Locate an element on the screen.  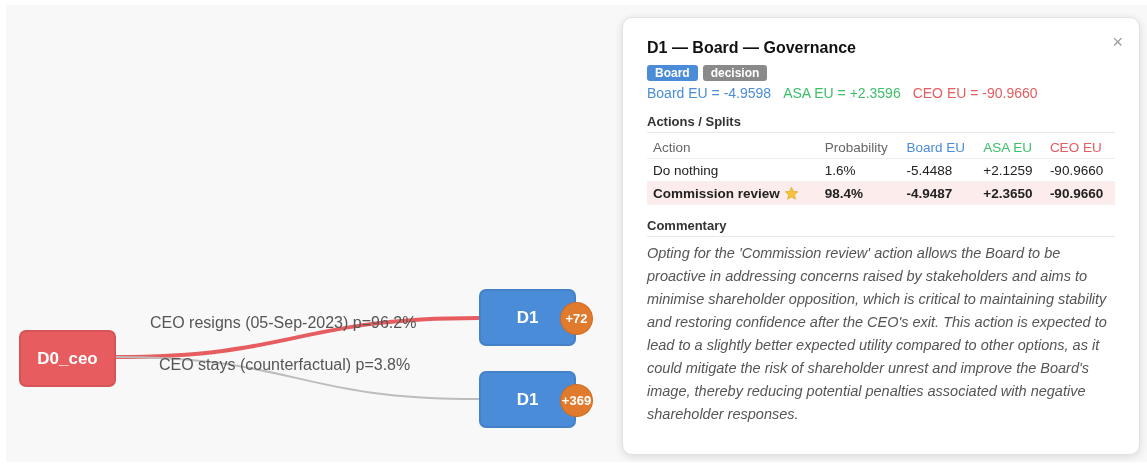
column-header: ASA EU is located at coordinates (1010, 147).